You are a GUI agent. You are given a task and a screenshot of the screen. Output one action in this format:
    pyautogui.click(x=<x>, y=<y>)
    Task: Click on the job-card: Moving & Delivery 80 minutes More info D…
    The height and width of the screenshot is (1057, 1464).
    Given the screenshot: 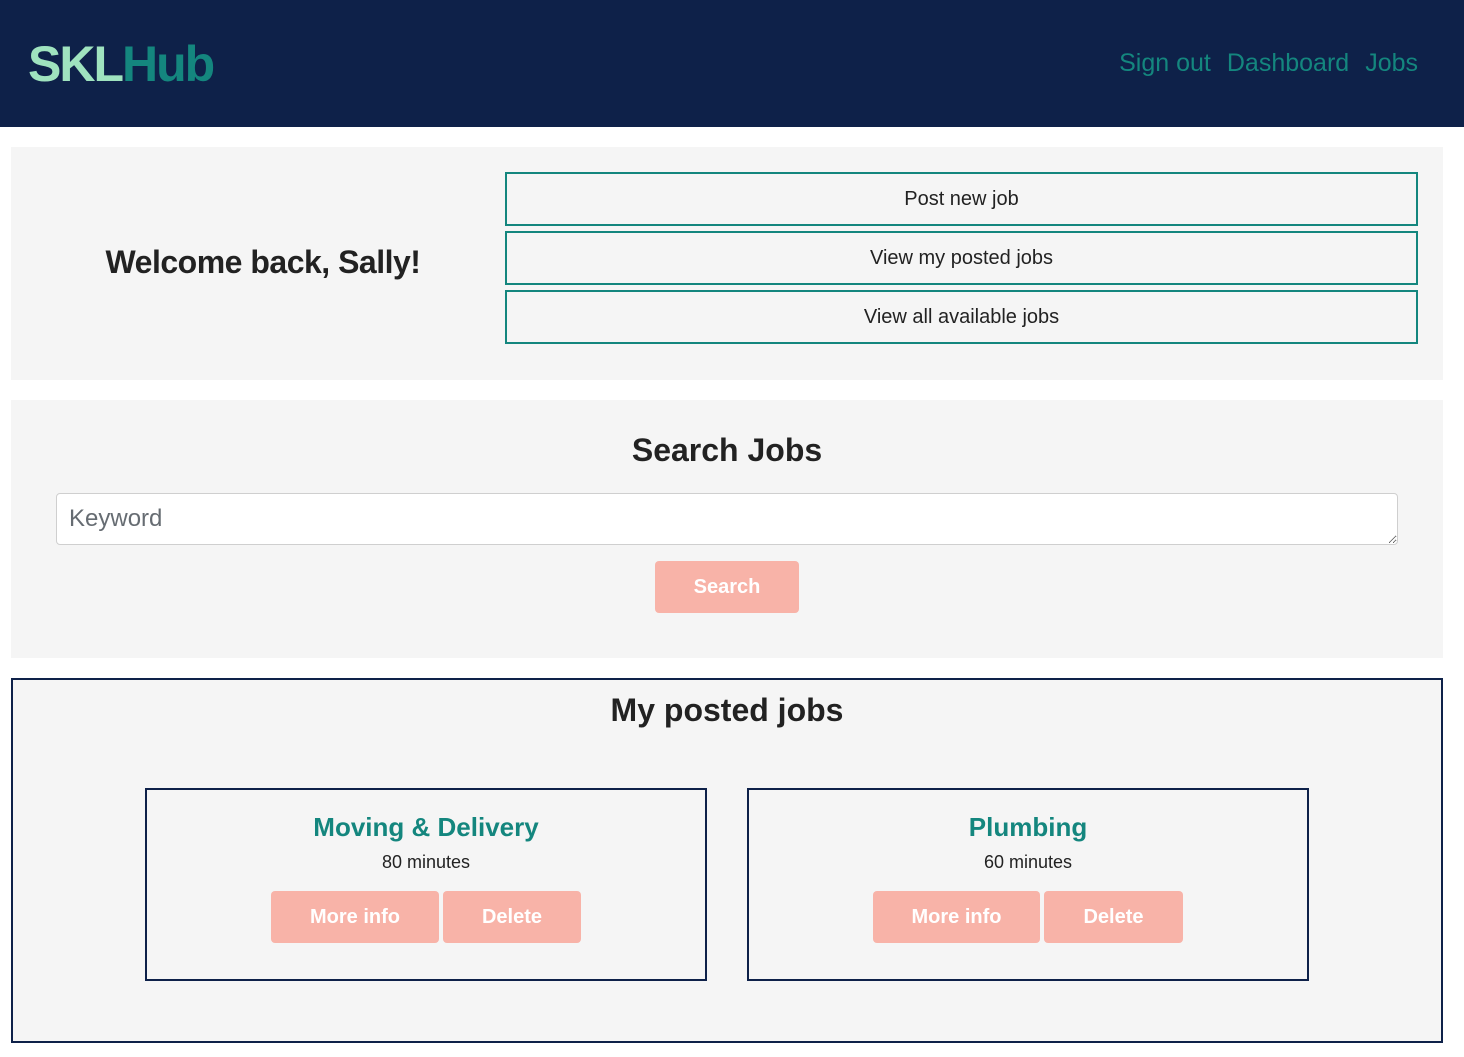 What is the action you would take?
    pyautogui.click(x=426, y=884)
    